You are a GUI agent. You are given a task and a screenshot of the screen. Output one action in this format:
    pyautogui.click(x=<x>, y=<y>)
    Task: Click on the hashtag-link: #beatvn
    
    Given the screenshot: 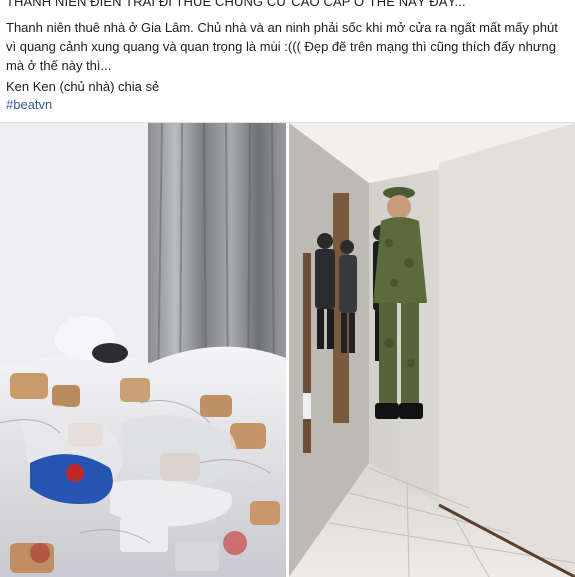 What is the action you would take?
    pyautogui.click(x=29, y=104)
    